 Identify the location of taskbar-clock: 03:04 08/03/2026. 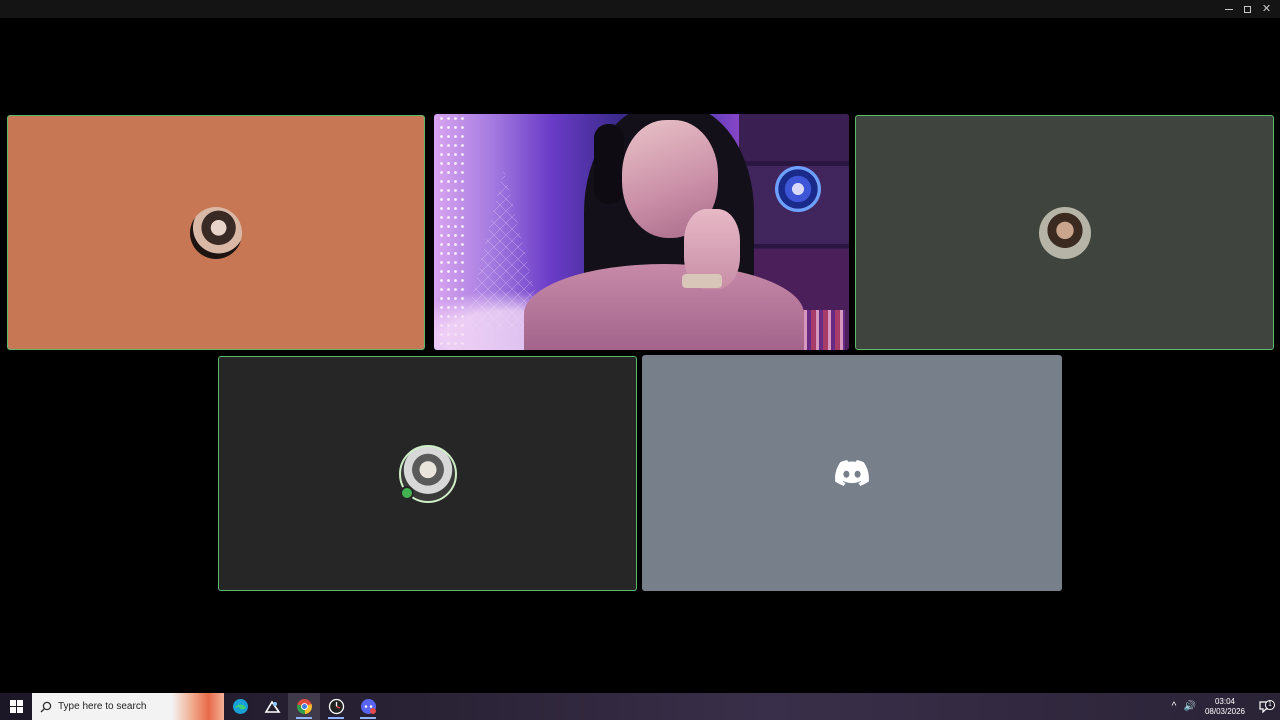
(1225, 707).